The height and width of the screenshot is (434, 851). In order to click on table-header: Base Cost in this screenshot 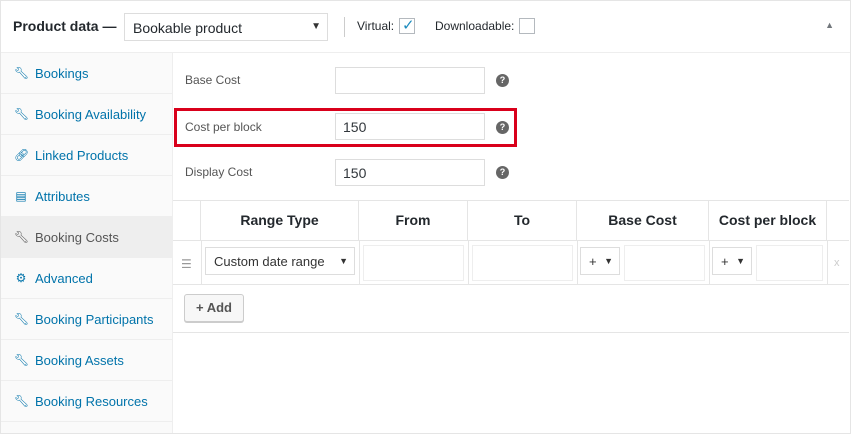, I will do `click(643, 220)`.